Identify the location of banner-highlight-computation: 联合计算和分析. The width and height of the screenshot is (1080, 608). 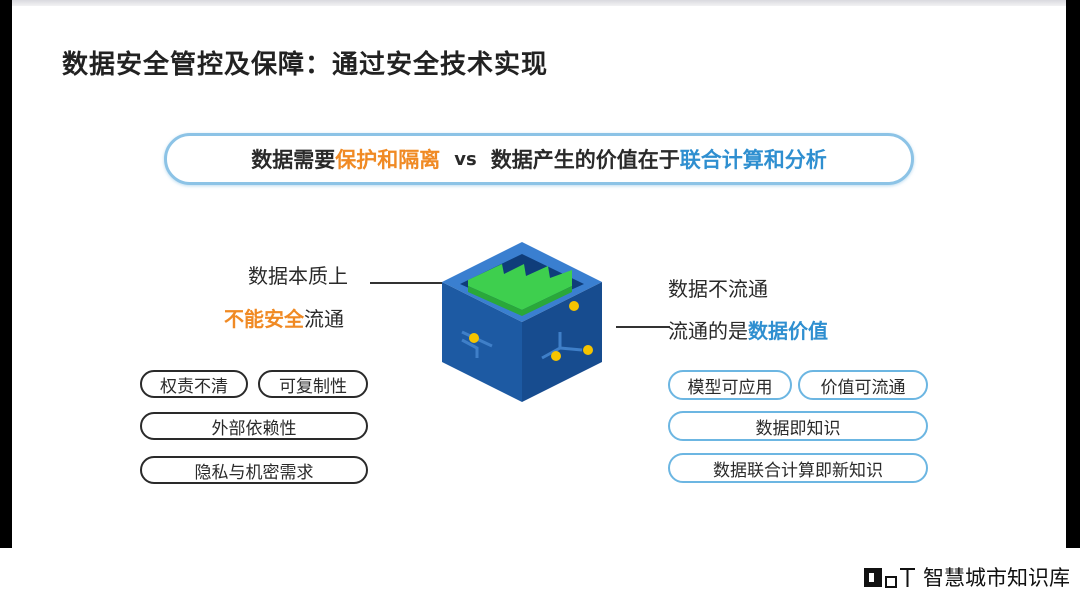
(753, 160).